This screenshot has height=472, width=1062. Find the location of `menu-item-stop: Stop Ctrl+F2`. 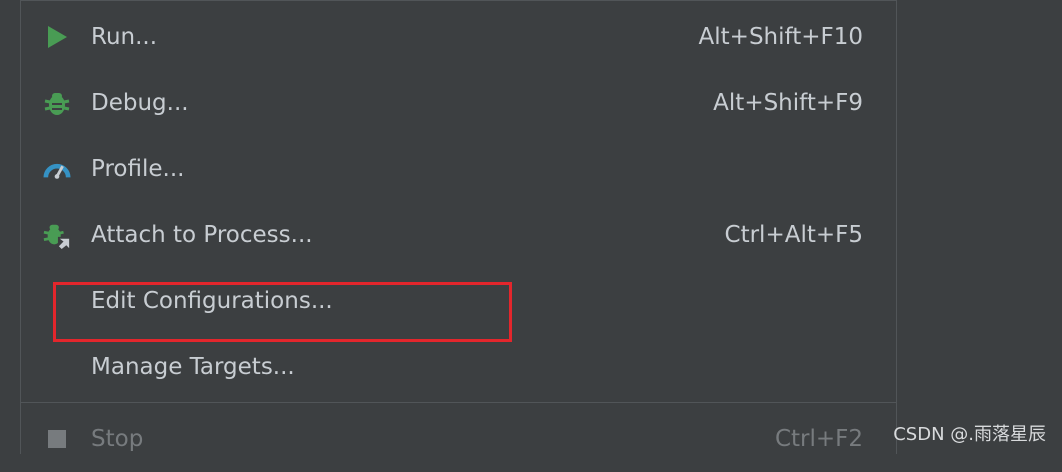

menu-item-stop: Stop Ctrl+F2 is located at coordinates (459, 439).